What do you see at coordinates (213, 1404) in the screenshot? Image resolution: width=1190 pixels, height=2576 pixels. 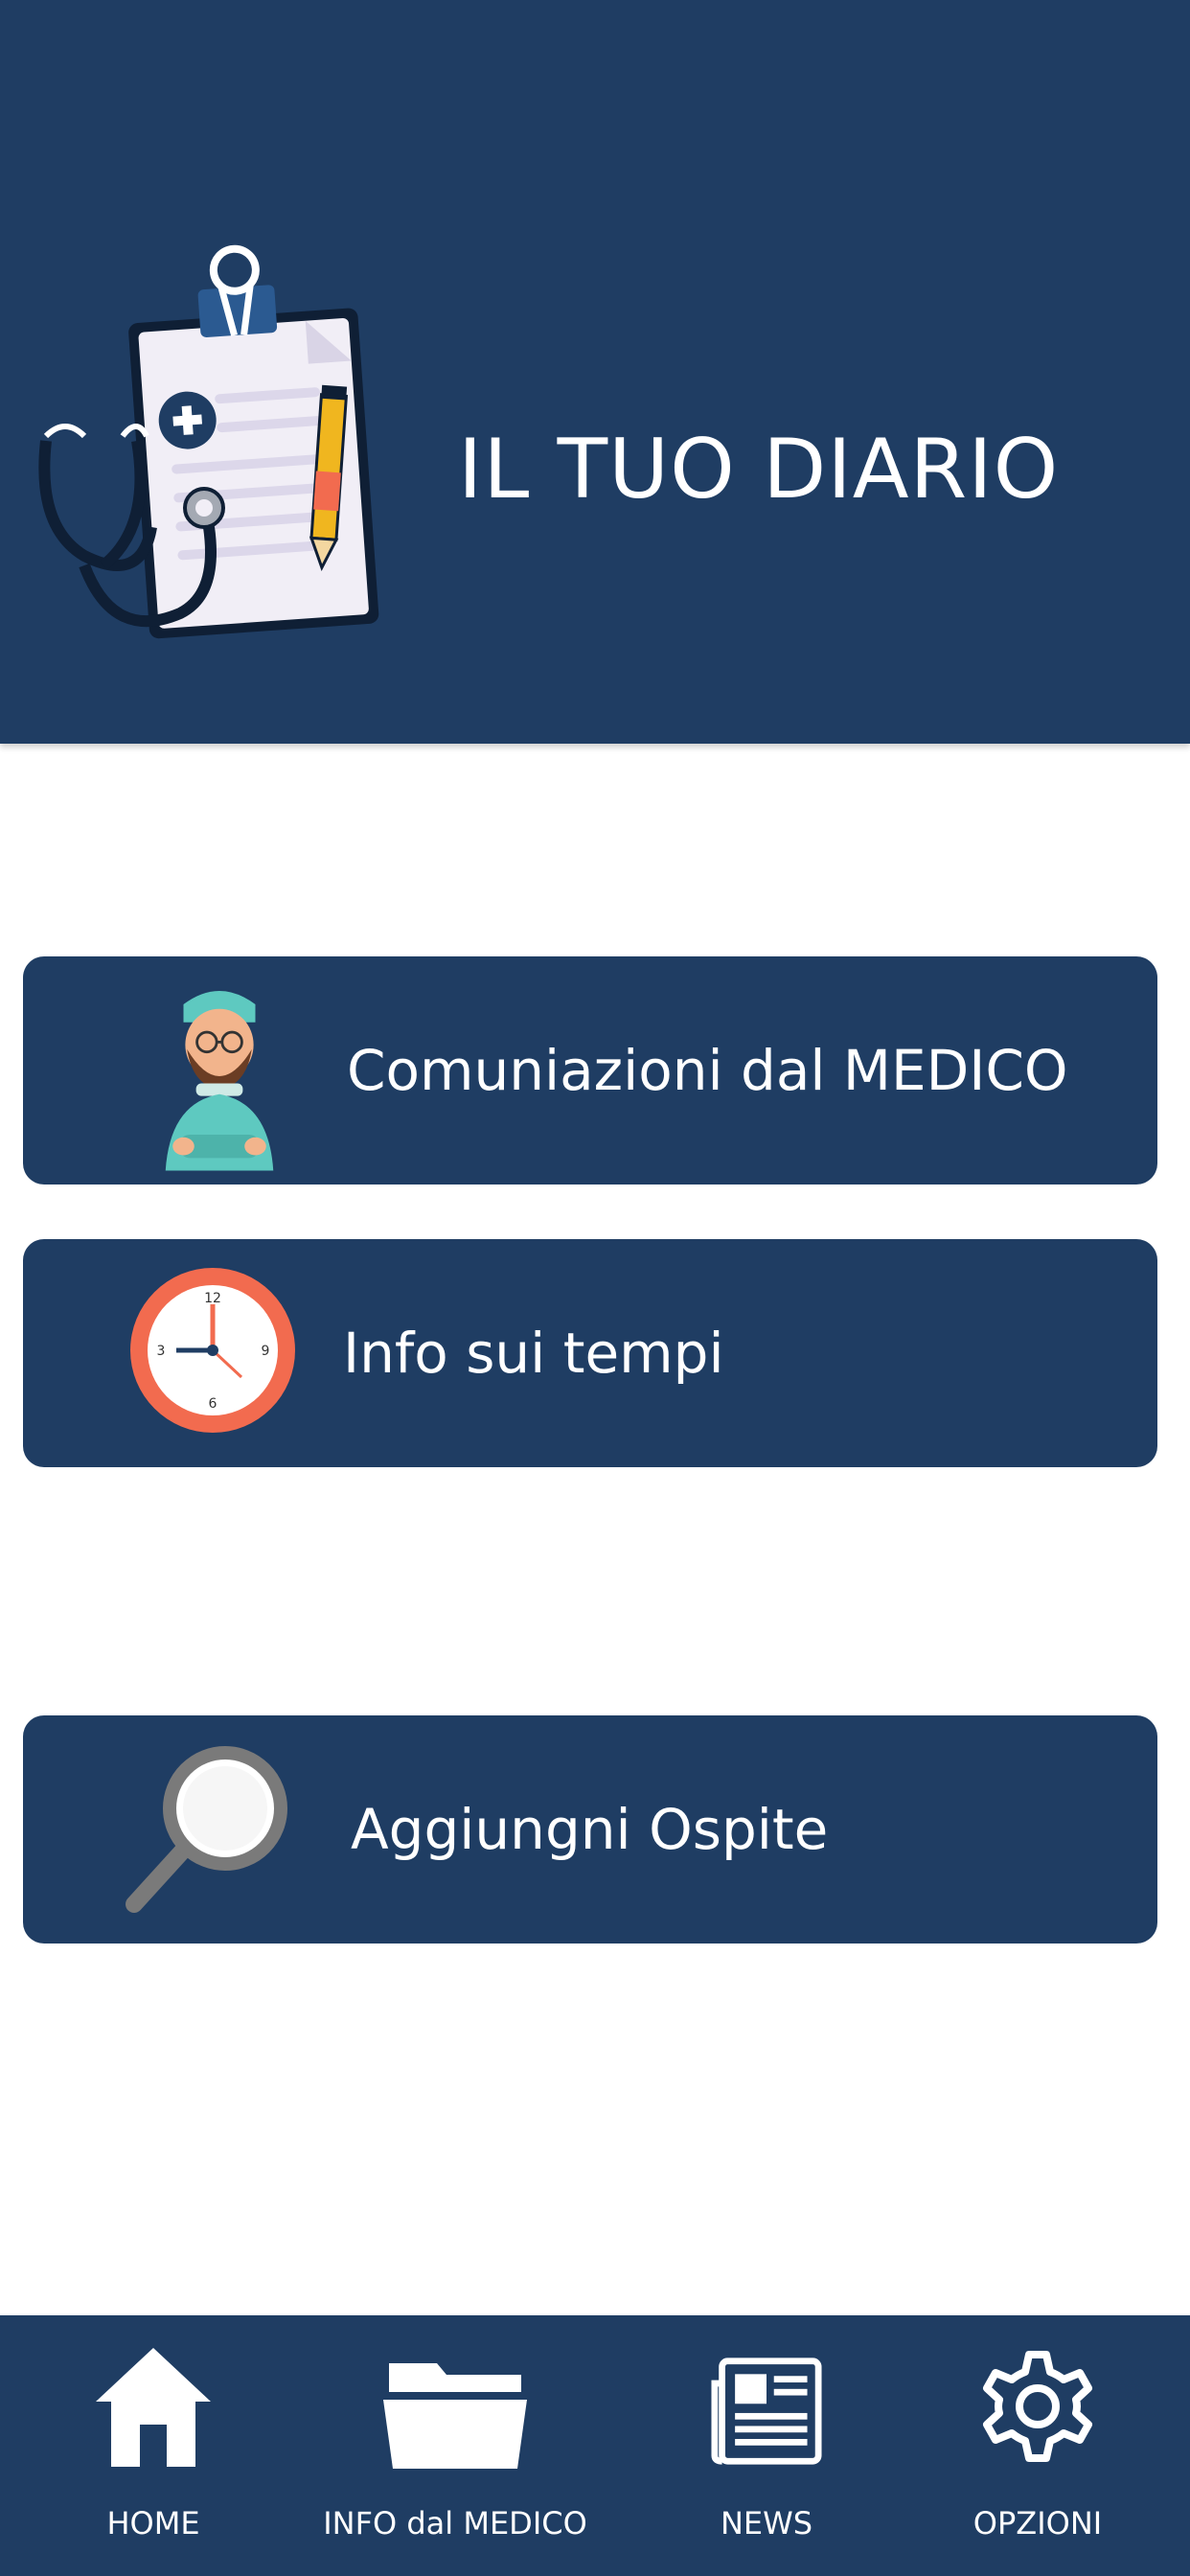 I see `svg-text: 6` at bounding box center [213, 1404].